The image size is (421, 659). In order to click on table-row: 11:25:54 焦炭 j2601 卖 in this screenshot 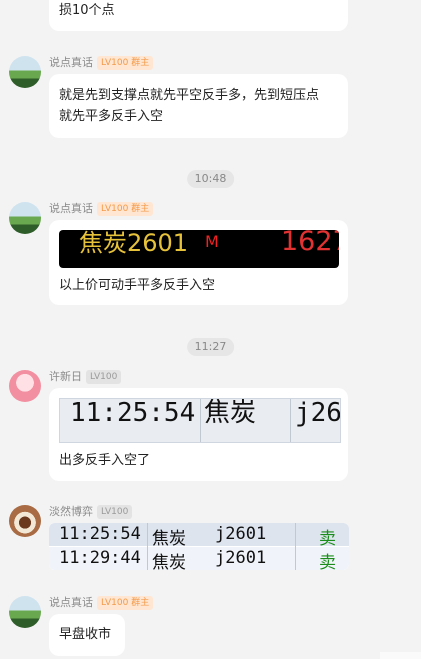, I will do `click(199, 536)`.